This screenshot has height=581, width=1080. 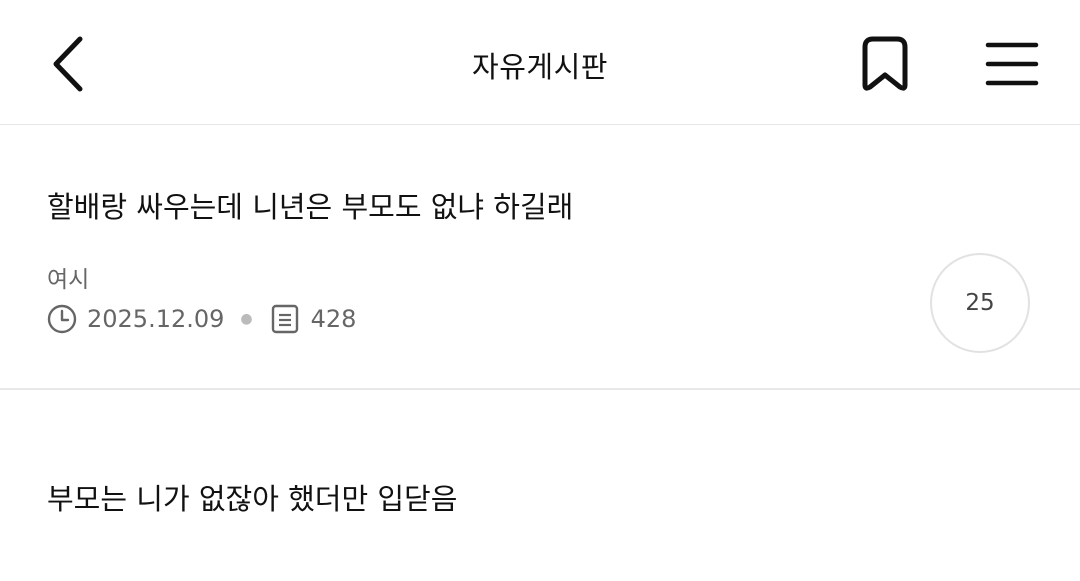 I want to click on post-date: 2025.12.09, so click(x=156, y=319).